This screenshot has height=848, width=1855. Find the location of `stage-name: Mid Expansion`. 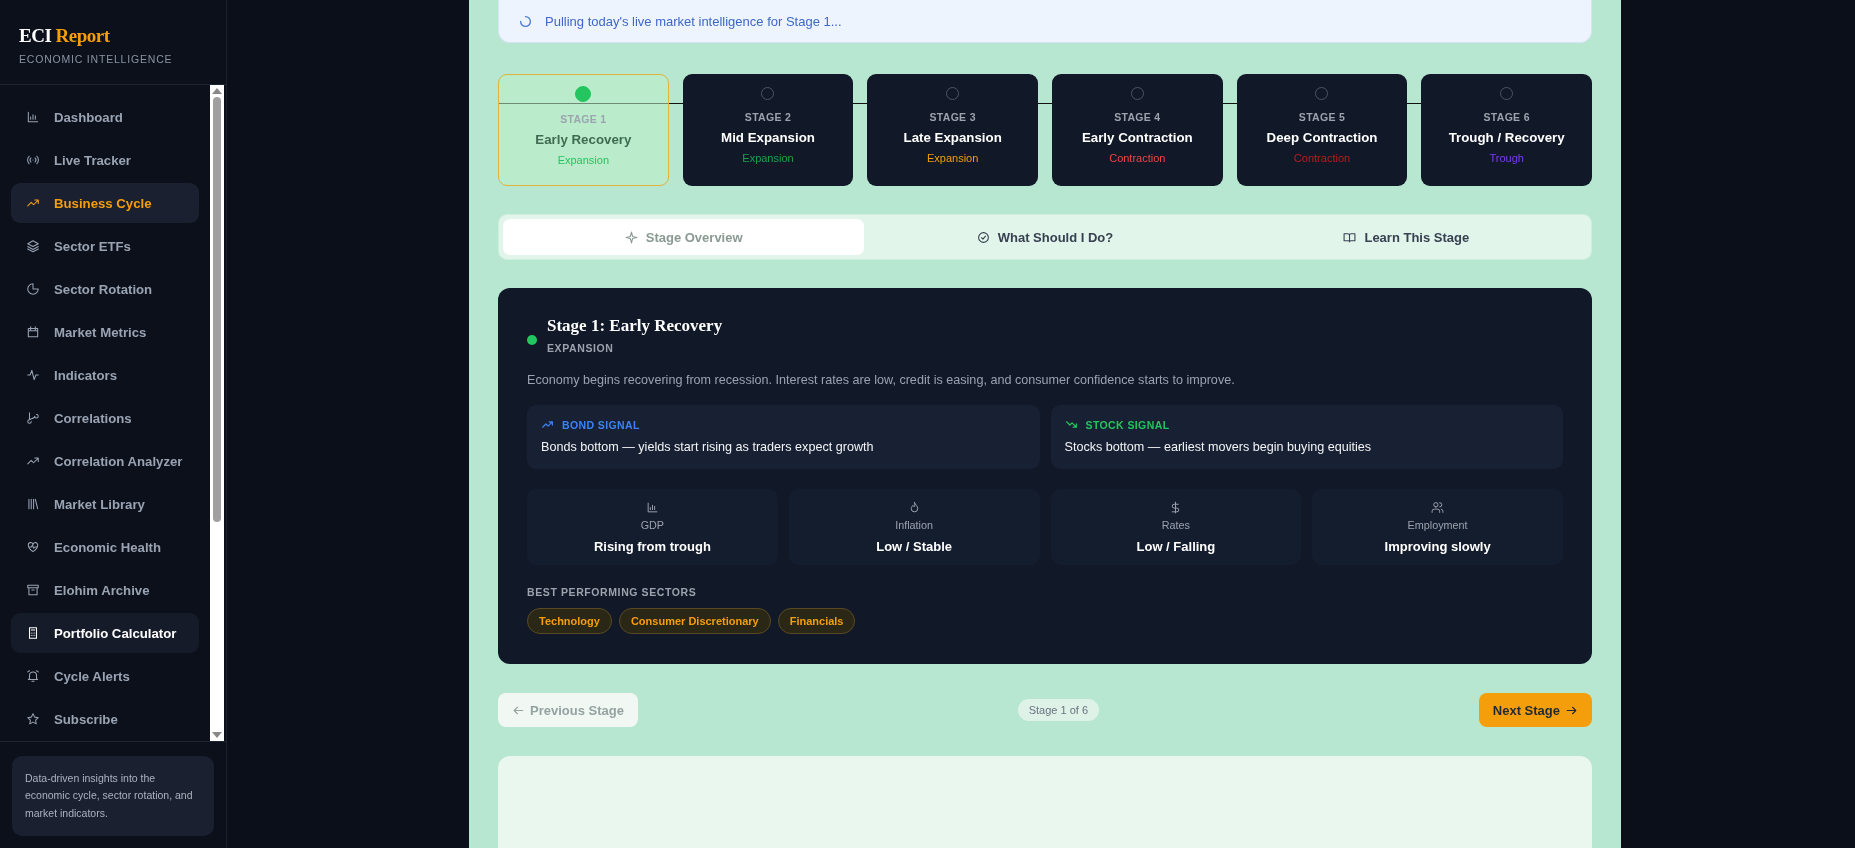

stage-name: Mid Expansion is located at coordinates (768, 137).